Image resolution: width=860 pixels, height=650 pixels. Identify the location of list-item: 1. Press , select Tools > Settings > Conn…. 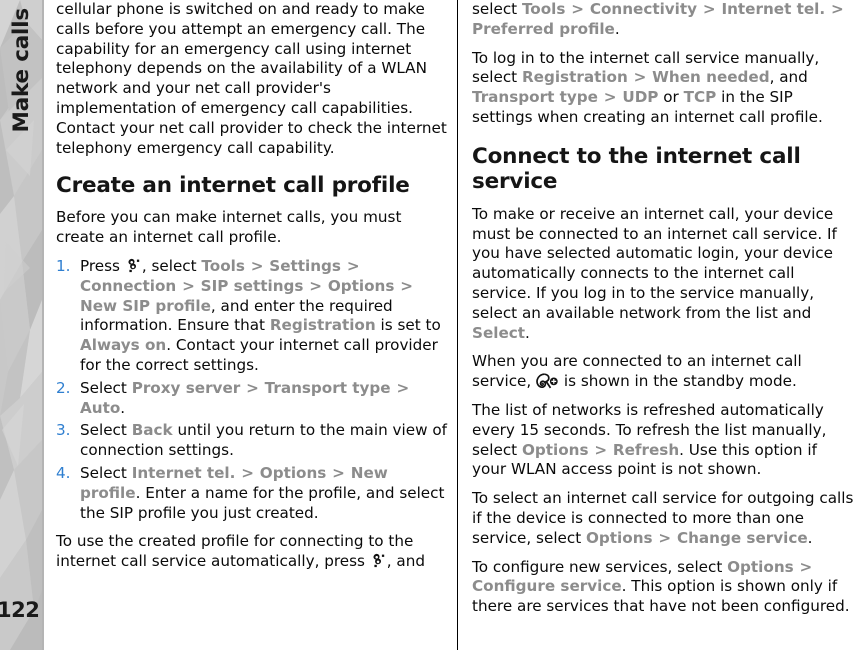
(252, 316).